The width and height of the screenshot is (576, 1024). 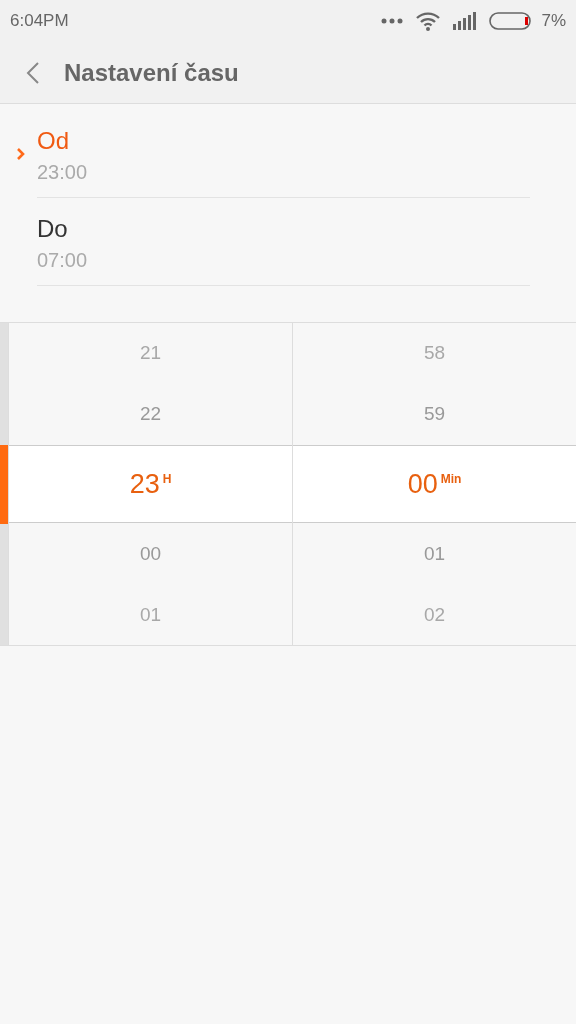 What do you see at coordinates (39, 21) in the screenshot?
I see `status-time: 6:04PM` at bounding box center [39, 21].